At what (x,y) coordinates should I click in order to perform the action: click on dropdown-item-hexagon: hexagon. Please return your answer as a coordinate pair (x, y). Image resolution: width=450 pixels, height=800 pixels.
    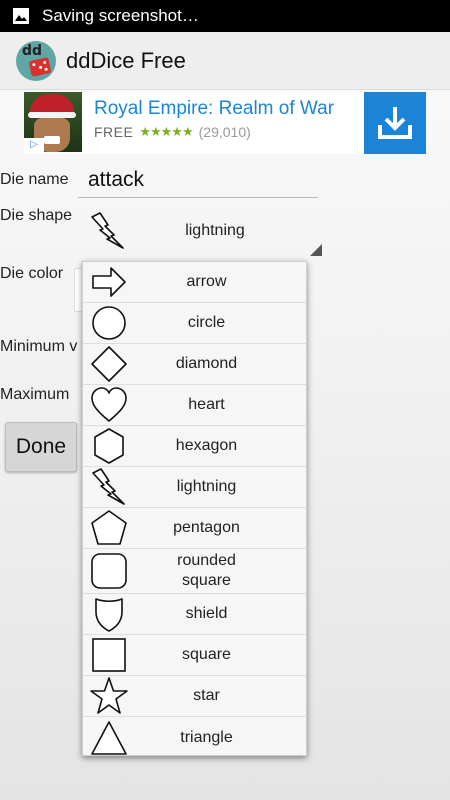
    Looking at the image, I should click on (194, 446).